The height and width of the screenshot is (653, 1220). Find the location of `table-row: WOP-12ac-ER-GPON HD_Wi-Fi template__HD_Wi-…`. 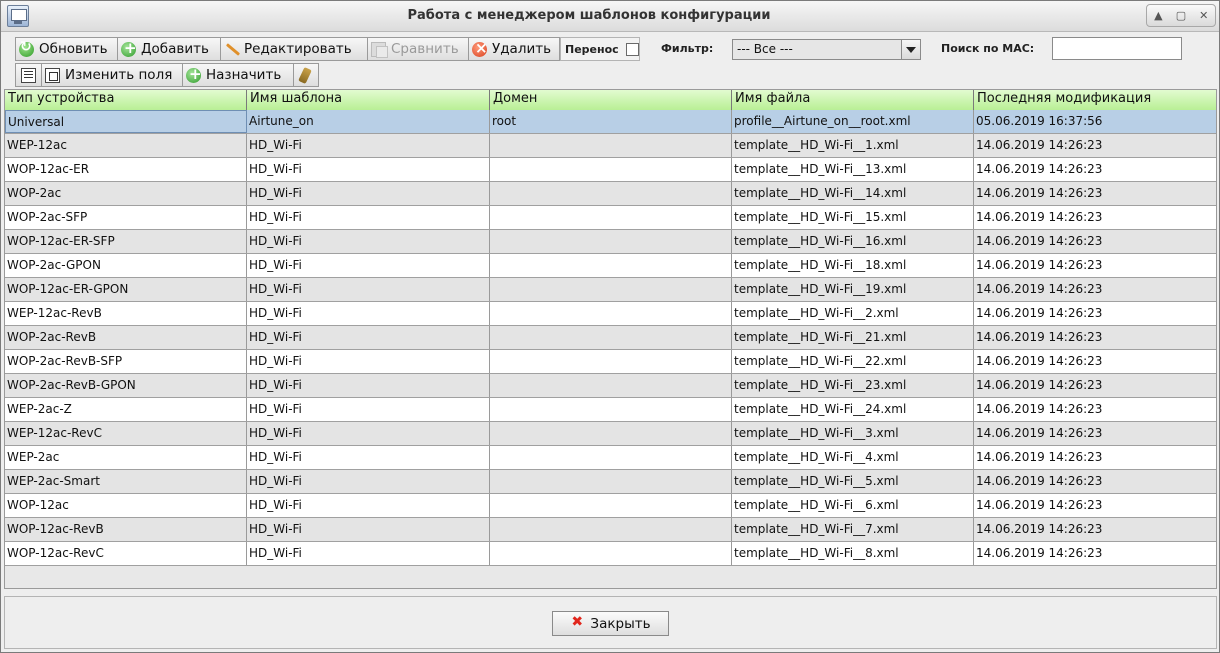

table-row: WOP-12ac-ER-GPON HD_Wi-Fi template__HD_Wi-… is located at coordinates (610, 290).